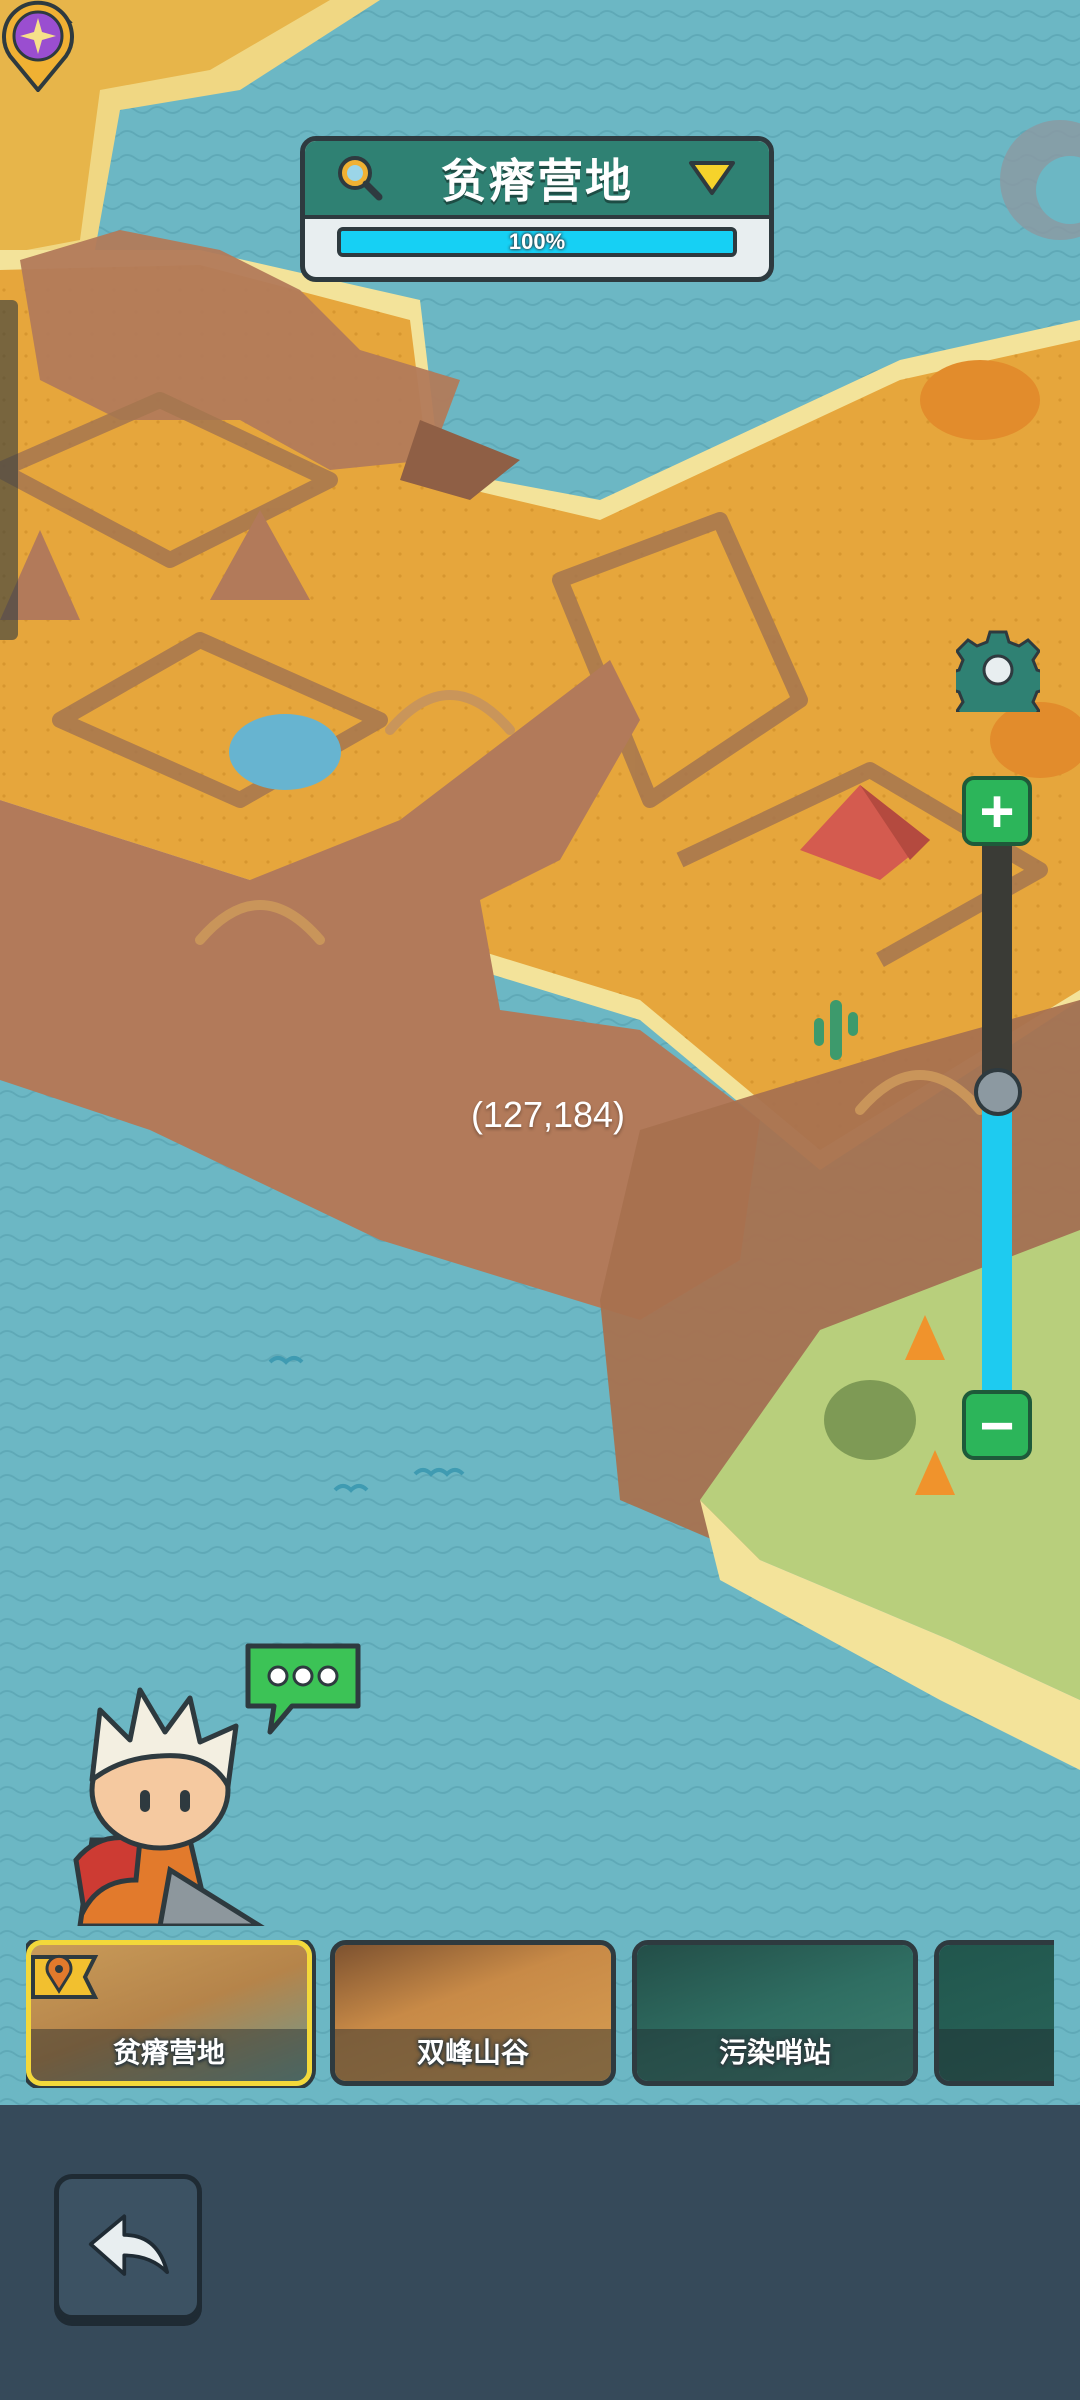  What do you see at coordinates (168, 2052) in the screenshot?
I see `location-card-label: 贫瘠营地` at bounding box center [168, 2052].